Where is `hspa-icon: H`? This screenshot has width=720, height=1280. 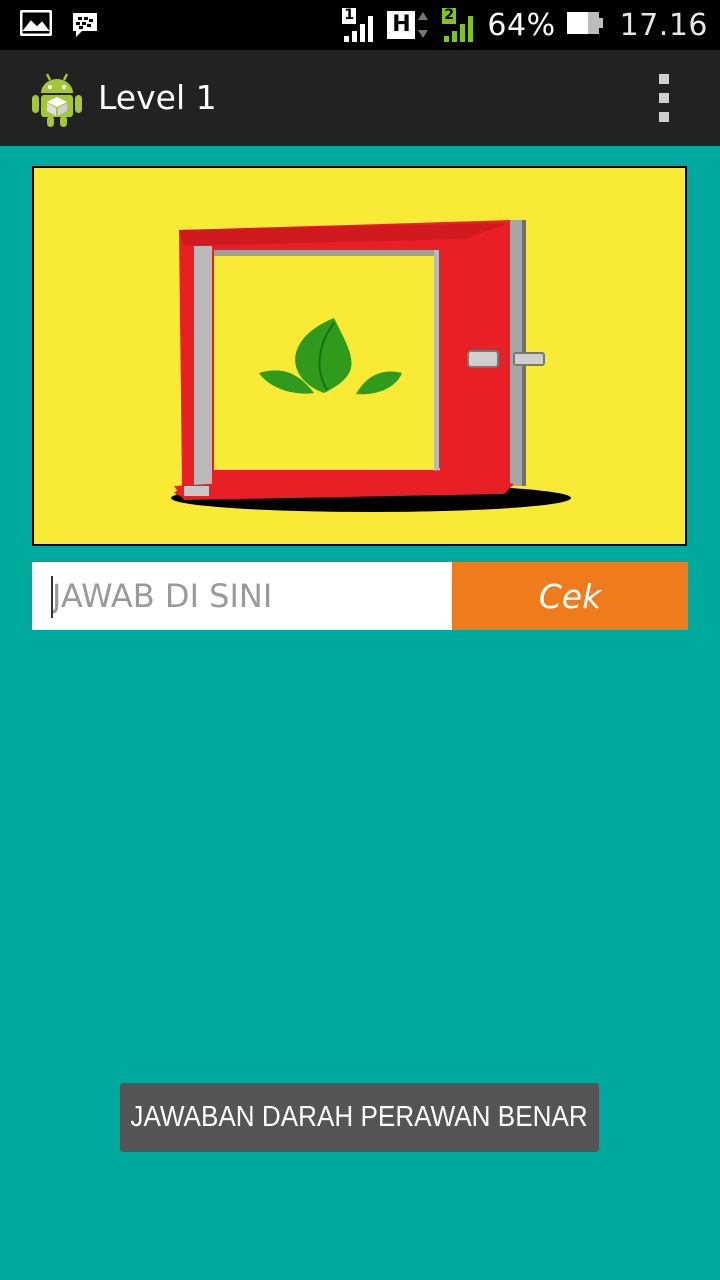
hspa-icon: H is located at coordinates (409, 25).